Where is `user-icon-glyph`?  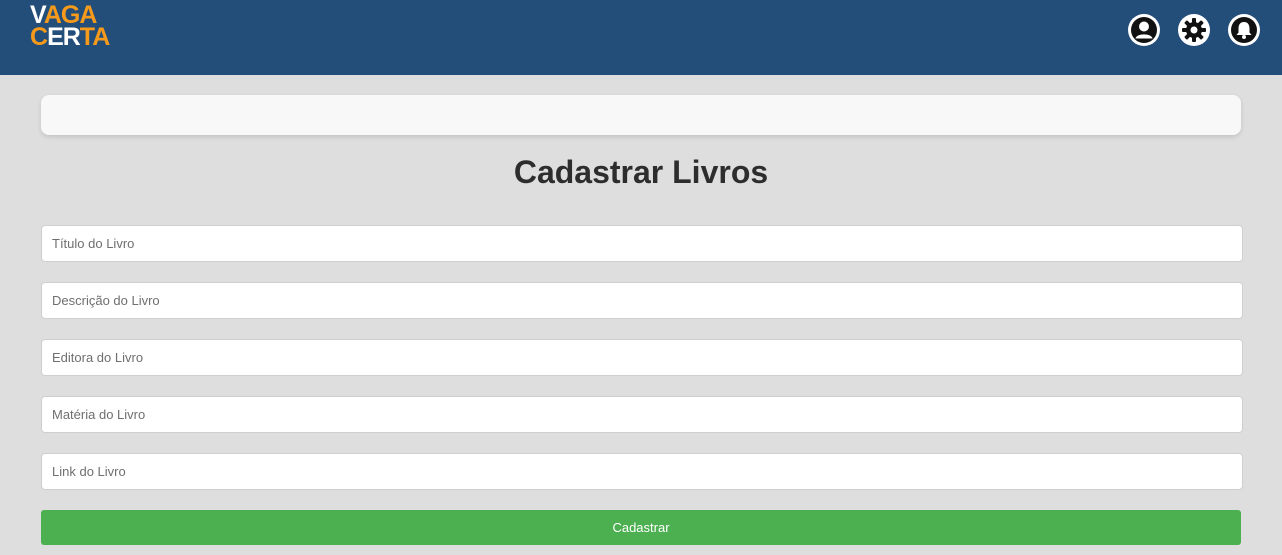 user-icon-glyph is located at coordinates (1144, 30).